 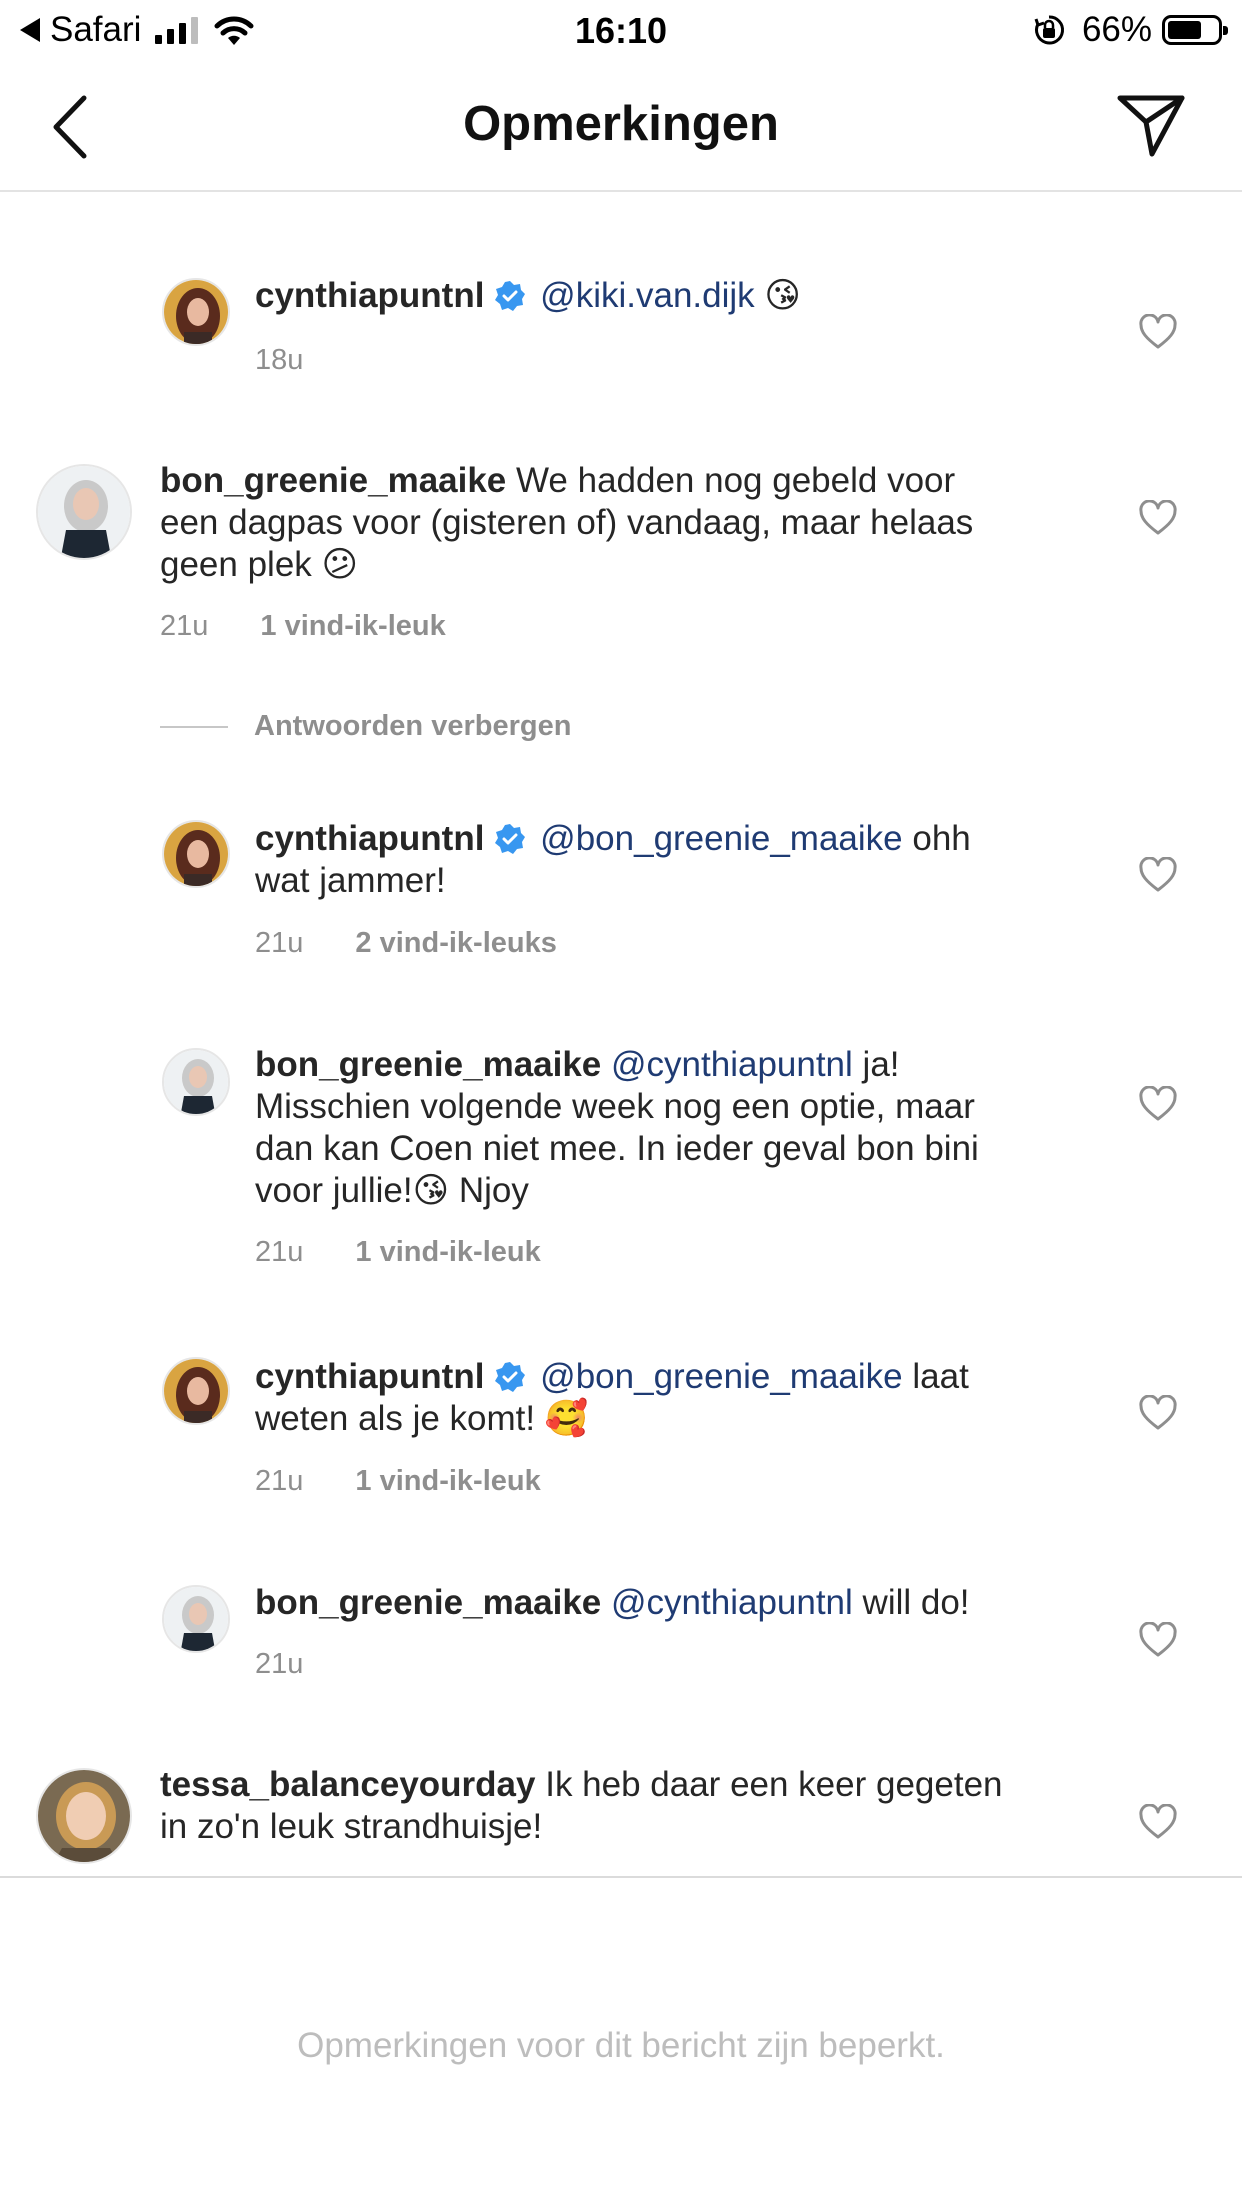 What do you see at coordinates (621, 31) in the screenshot?
I see `status-bar: Safari 16:10 66%` at bounding box center [621, 31].